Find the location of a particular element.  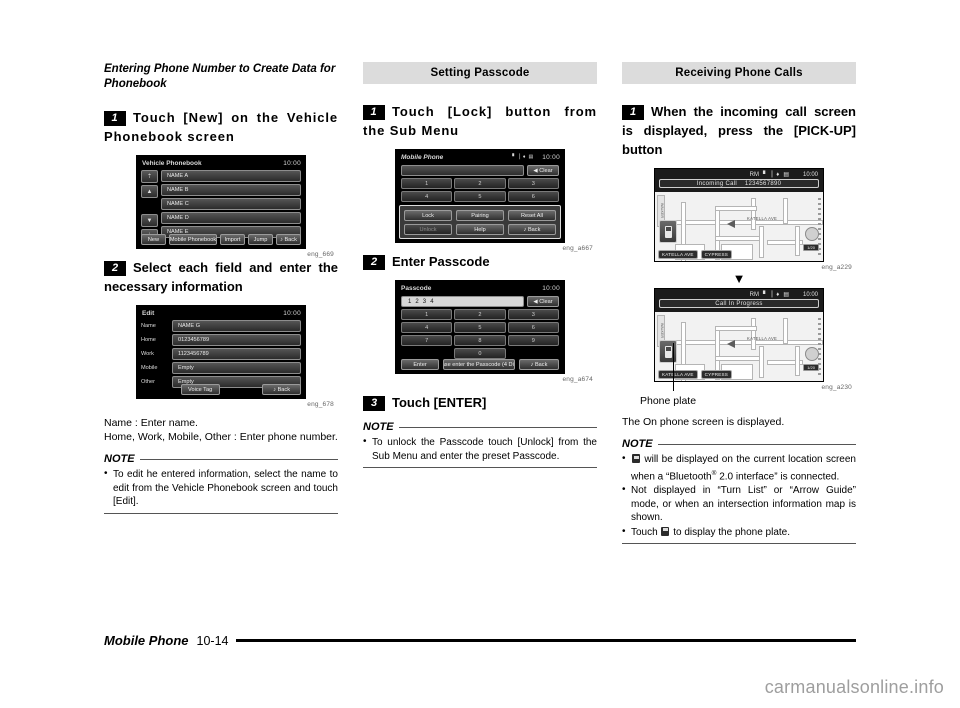

note-item: Touch to display the phone plate. is located at coordinates (739, 532).